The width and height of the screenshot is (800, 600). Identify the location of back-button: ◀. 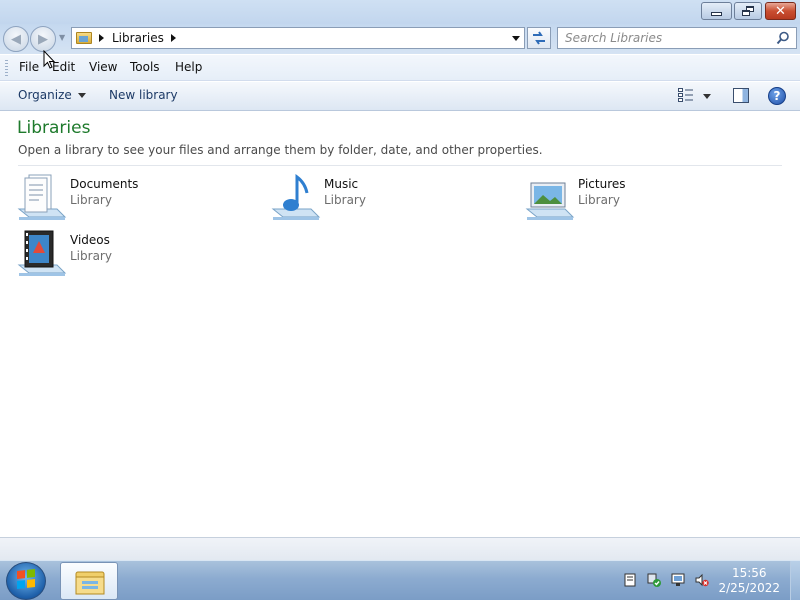
(16, 39).